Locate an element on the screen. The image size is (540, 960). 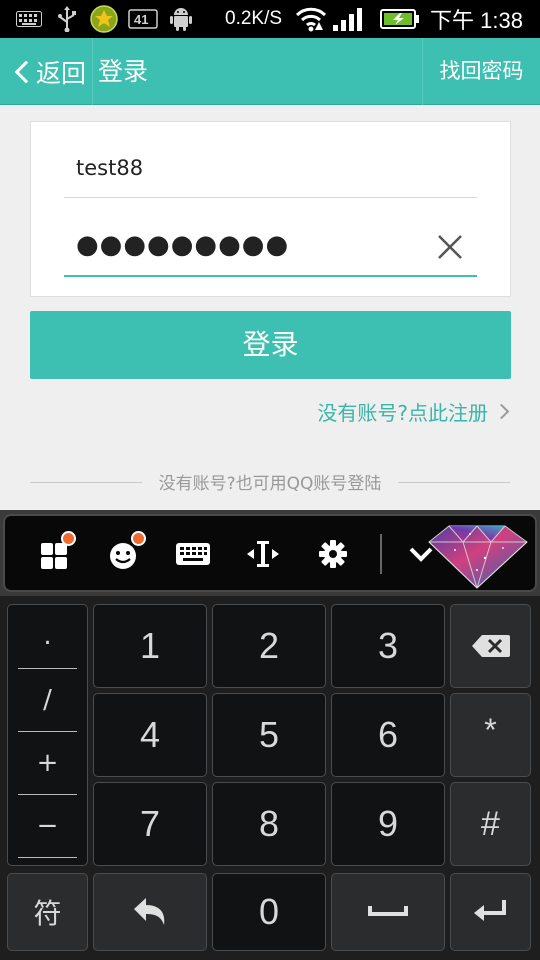
page-title: 登录 is located at coordinates (123, 71).